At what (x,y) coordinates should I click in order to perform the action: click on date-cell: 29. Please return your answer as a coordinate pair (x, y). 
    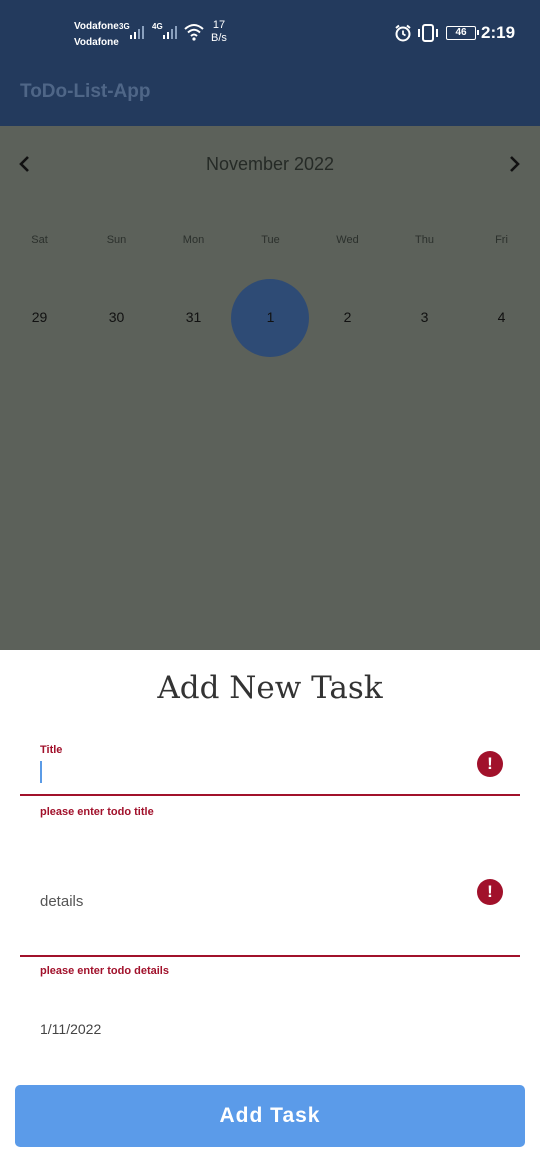
    Looking at the image, I should click on (39, 317).